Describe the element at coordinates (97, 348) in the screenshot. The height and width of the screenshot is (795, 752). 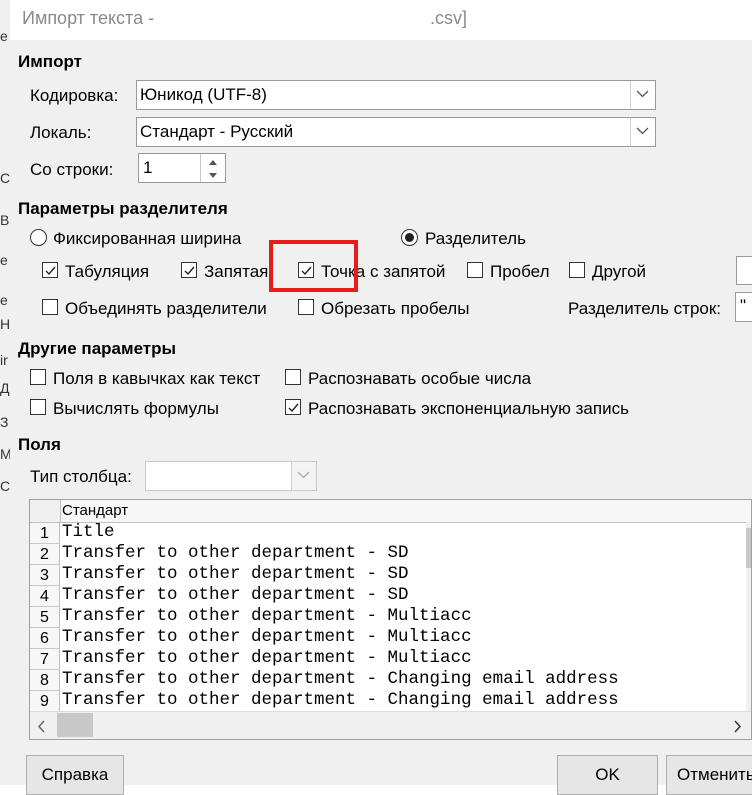
I see `other-options-section-title: Другие параметры` at that location.